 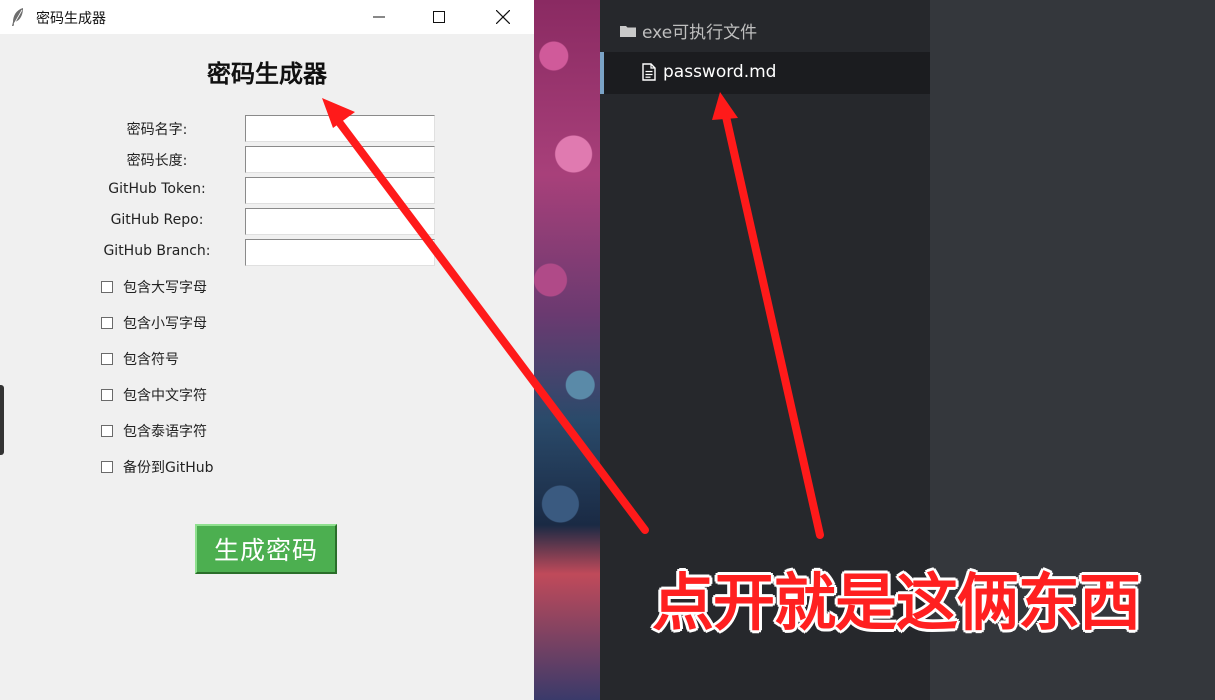 I want to click on backup-github-checkbox: 备份到GitHub, so click(x=157, y=467).